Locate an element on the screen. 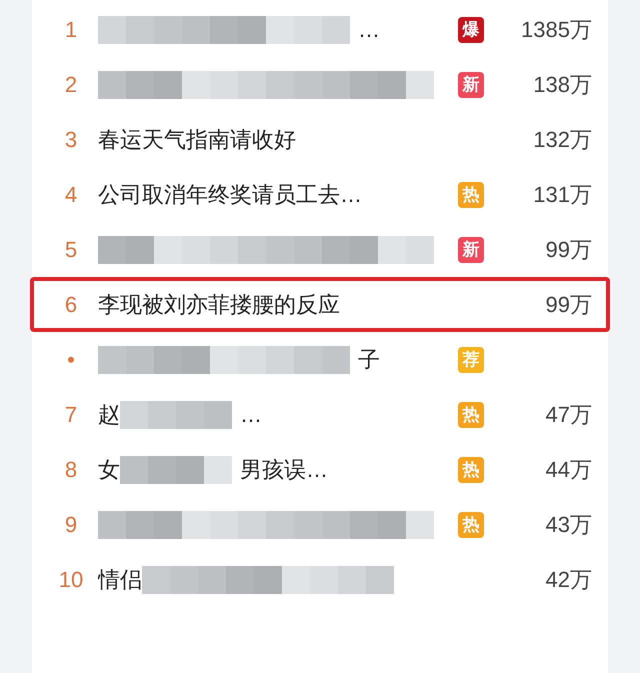 The image size is (640, 673). hot-search-row: 4 公司取消年终奖请员工去… 热 131万 is located at coordinates (320, 194).